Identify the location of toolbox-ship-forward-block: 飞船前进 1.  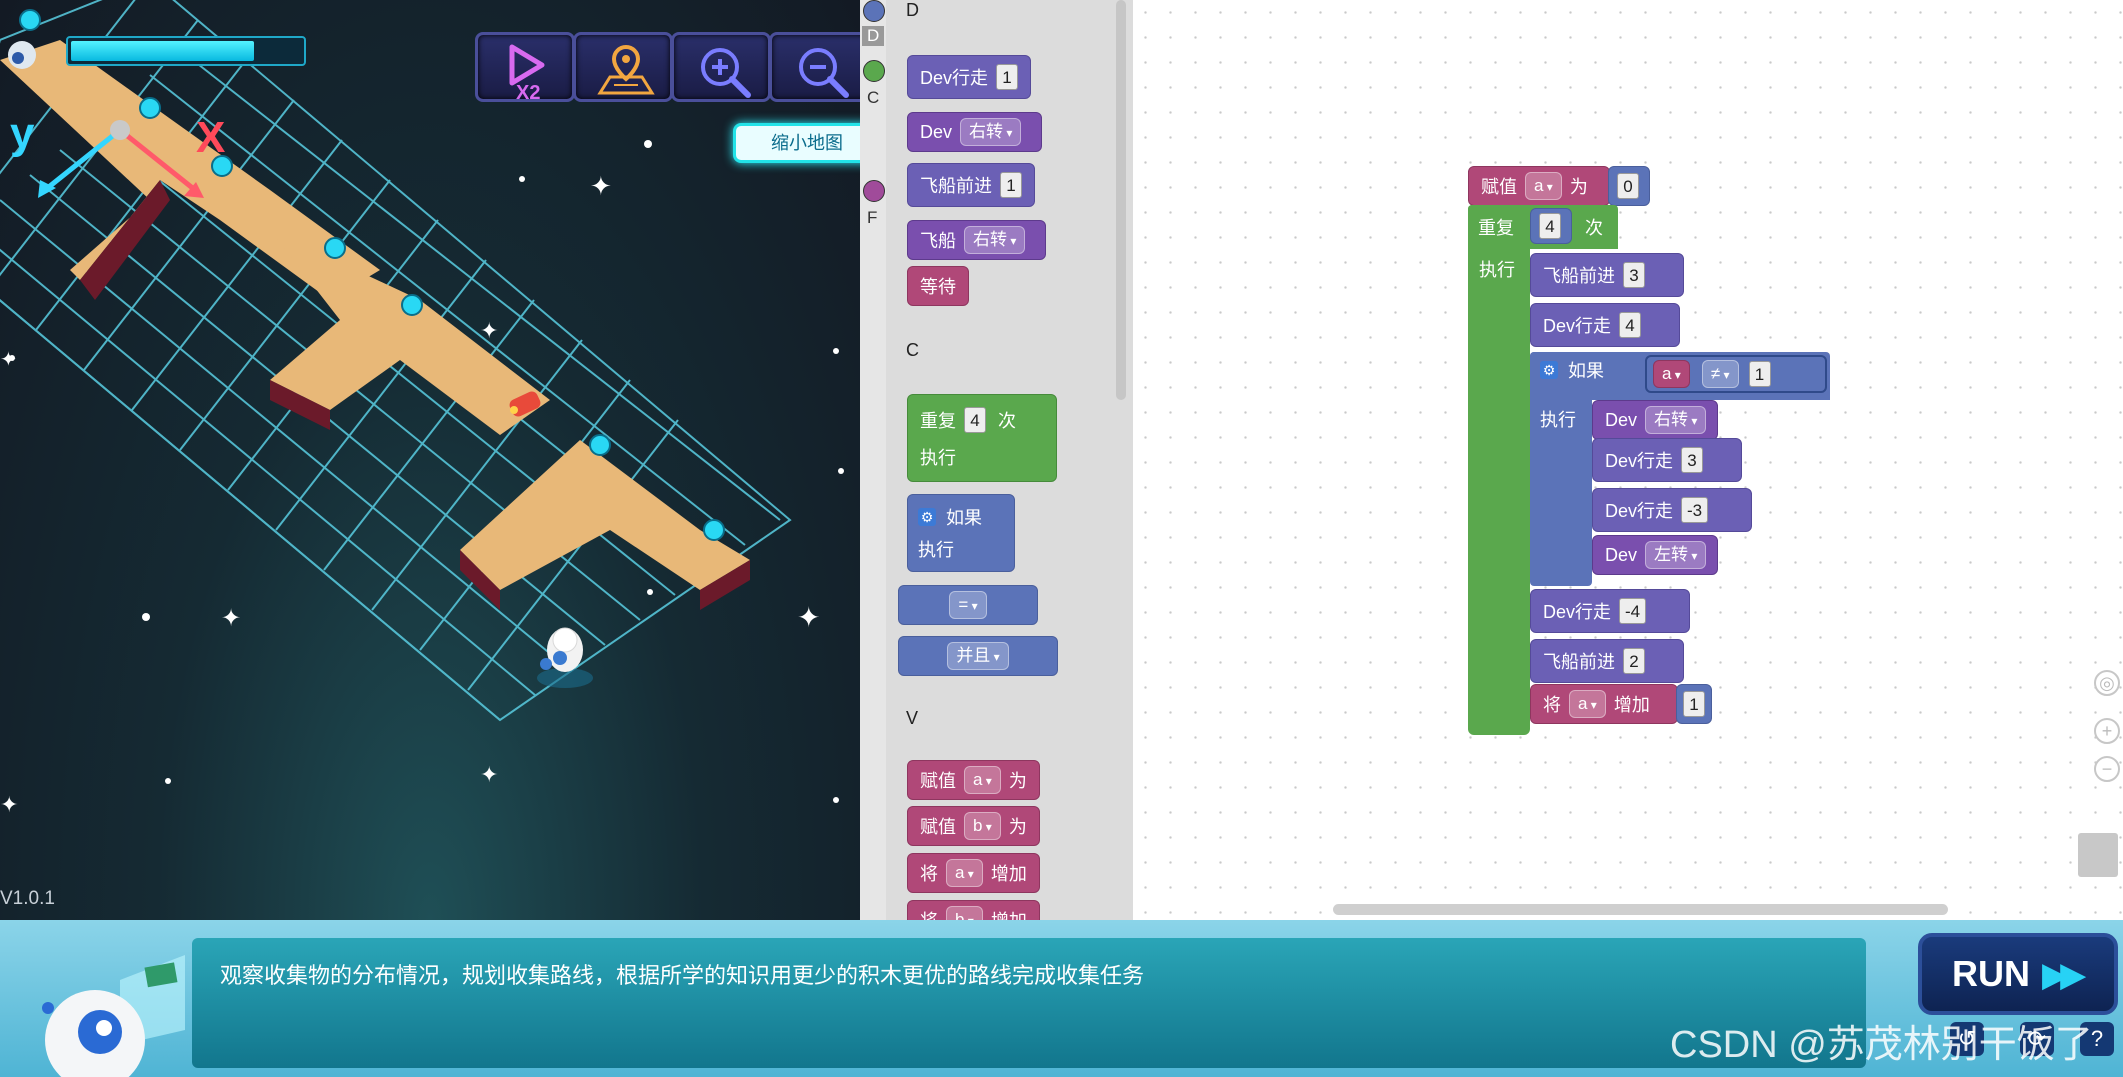
(971, 185).